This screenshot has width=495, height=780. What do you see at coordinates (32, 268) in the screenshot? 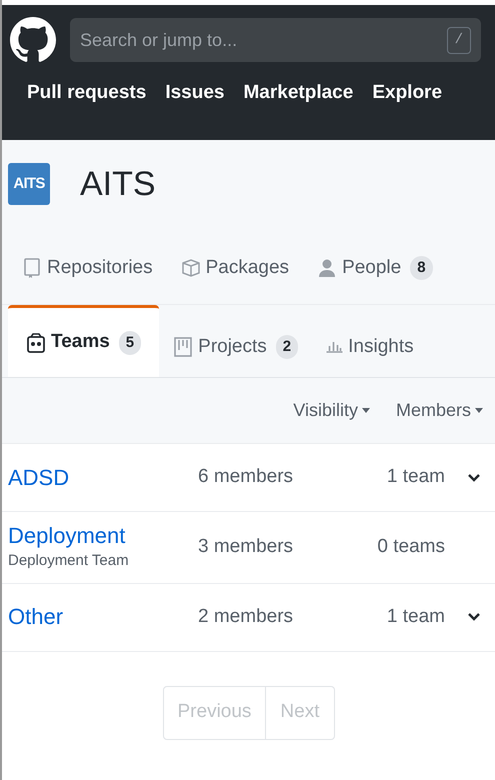
I see `book-icon` at bounding box center [32, 268].